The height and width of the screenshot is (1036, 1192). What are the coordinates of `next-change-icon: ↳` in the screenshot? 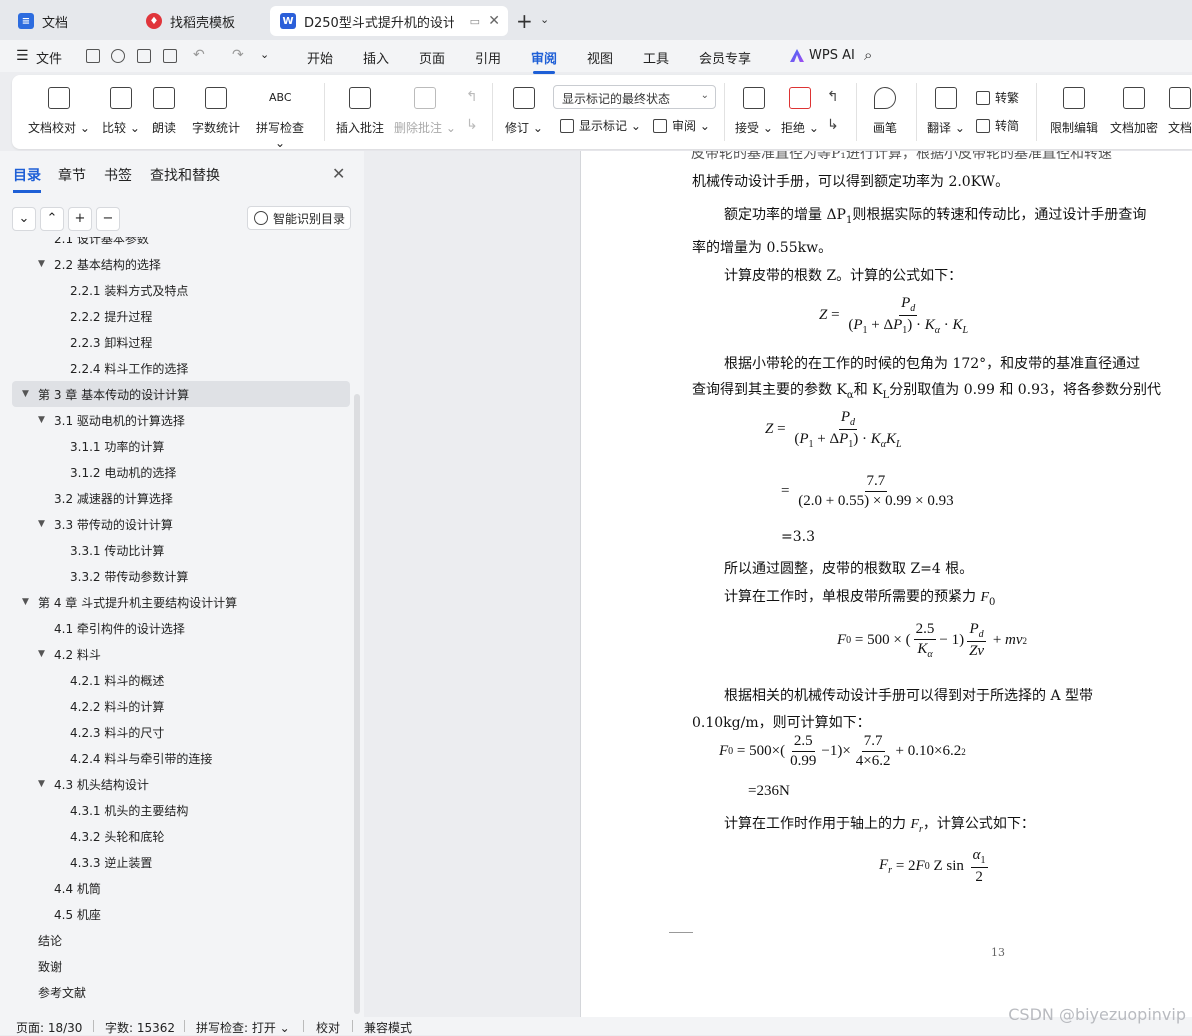 It's located at (833, 125).